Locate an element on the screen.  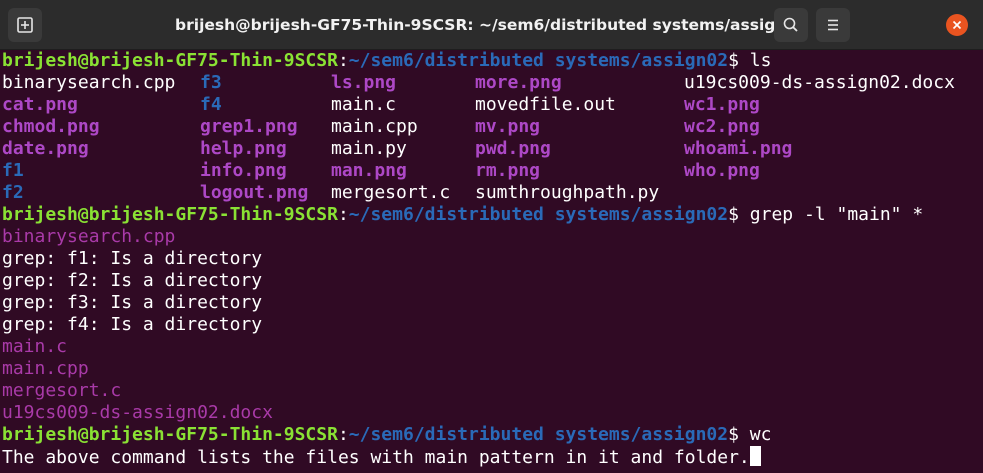
ls-entry: logout.png is located at coordinates (254, 192).